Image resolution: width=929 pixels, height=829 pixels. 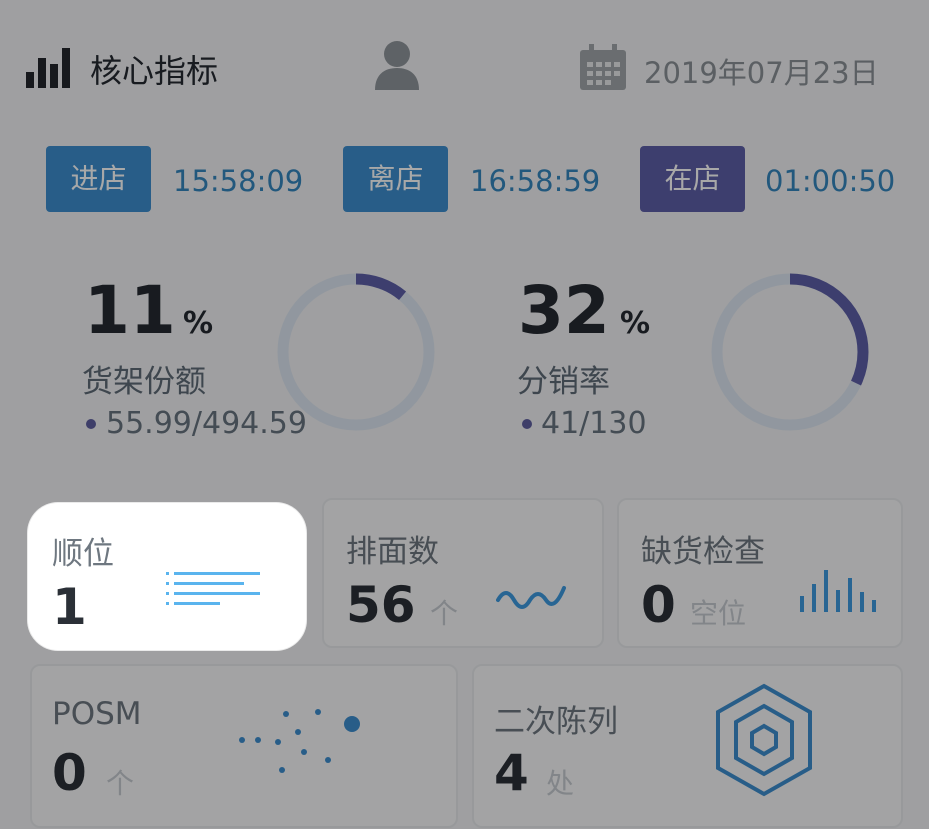 I want to click on in-store-badge: 在店, so click(x=692, y=179).